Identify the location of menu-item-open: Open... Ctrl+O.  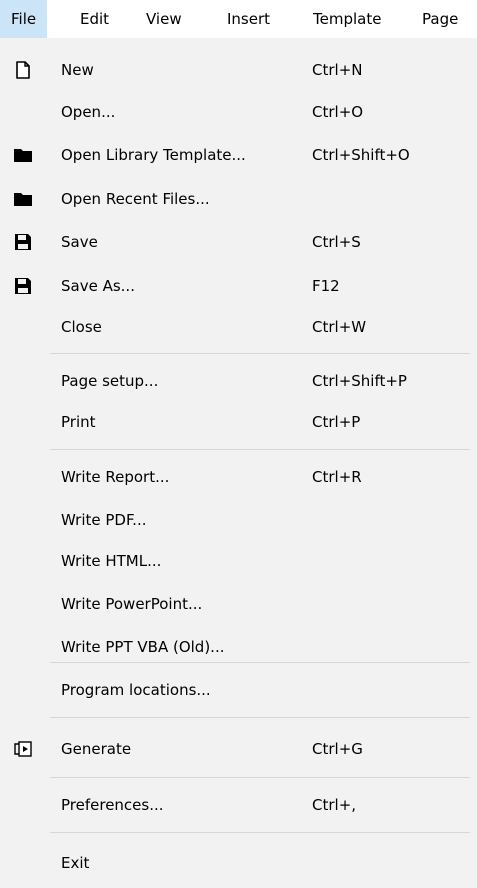
(238, 112).